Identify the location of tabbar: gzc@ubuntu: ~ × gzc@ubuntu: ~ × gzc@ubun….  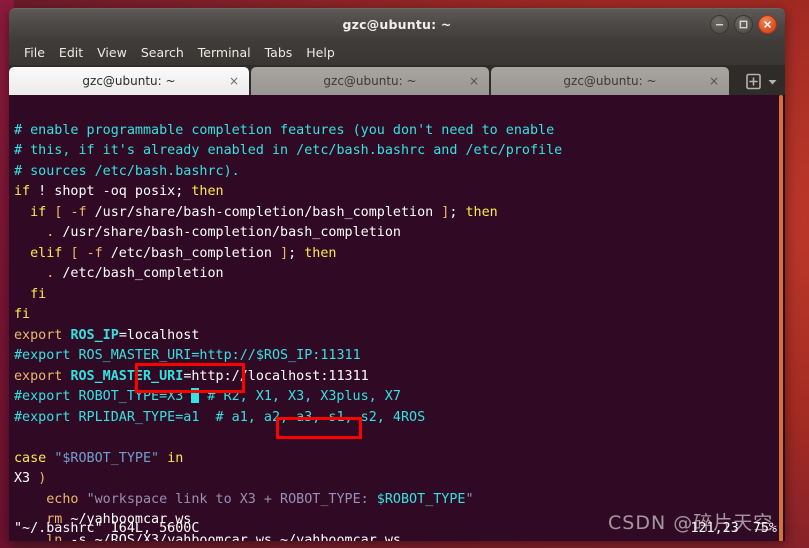
(397, 80).